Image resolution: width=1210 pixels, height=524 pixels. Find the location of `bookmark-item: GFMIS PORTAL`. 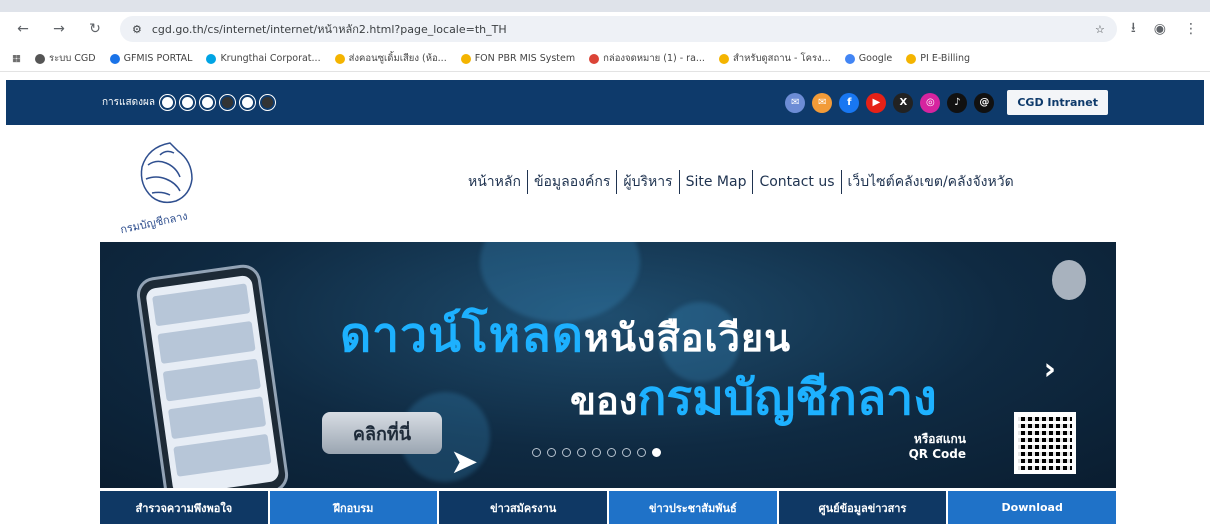

bookmark-item: GFMIS PORTAL is located at coordinates (151, 58).